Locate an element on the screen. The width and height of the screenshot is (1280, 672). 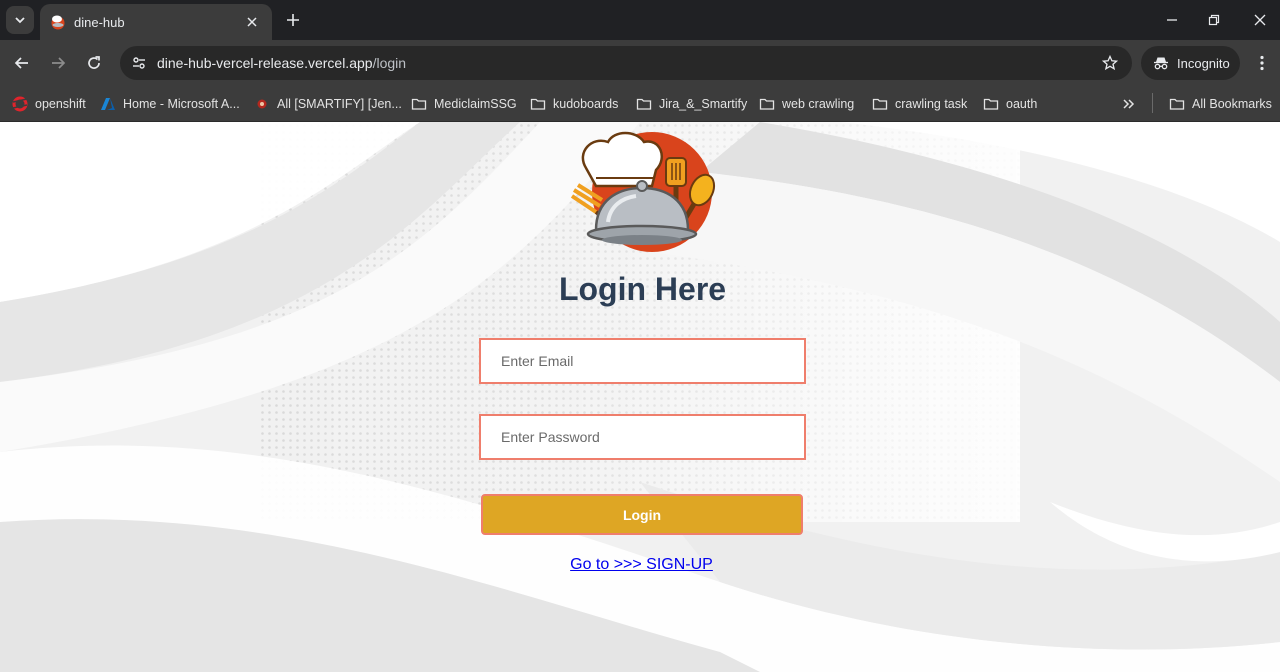
bookmark-folder-web-crawling: web crawling is located at coordinates (806, 104).